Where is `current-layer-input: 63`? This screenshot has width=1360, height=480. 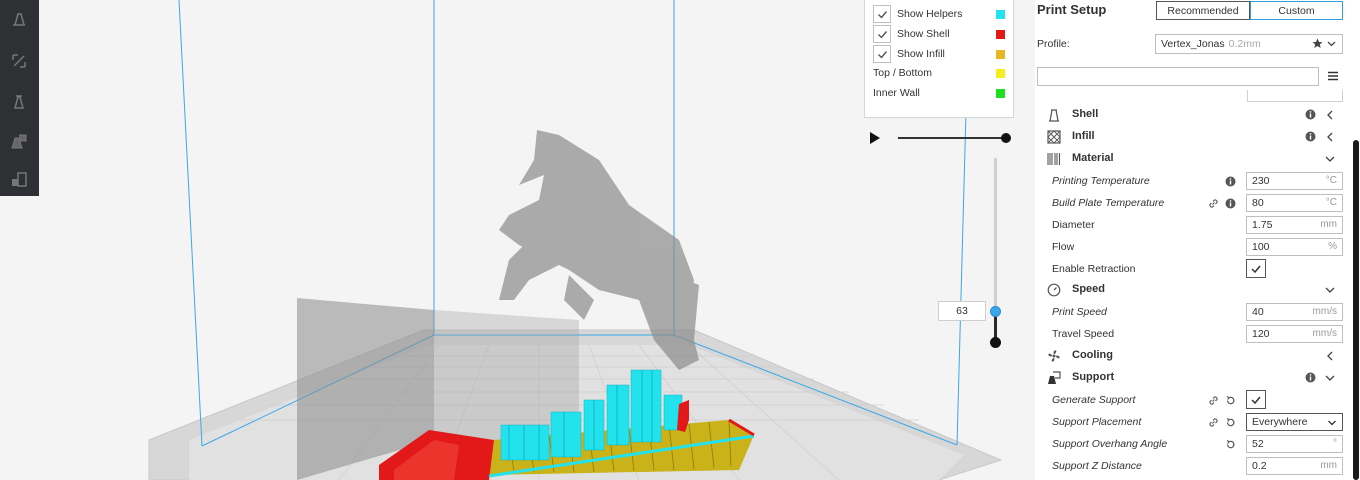 current-layer-input: 63 is located at coordinates (962, 311).